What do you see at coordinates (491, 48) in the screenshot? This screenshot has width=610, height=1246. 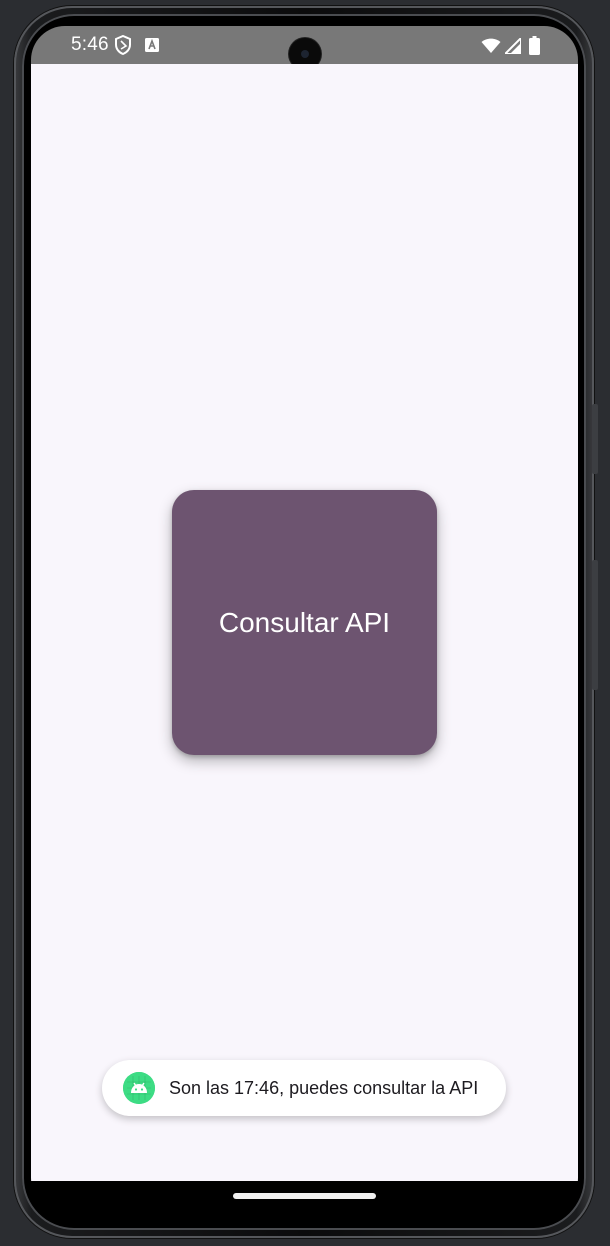 I see `wifi-icon` at bounding box center [491, 48].